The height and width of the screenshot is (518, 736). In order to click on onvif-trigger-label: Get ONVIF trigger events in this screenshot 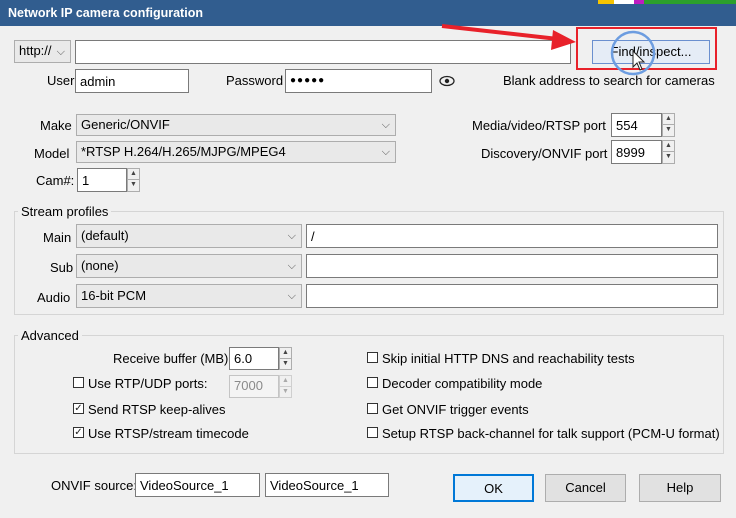, I will do `click(455, 409)`.